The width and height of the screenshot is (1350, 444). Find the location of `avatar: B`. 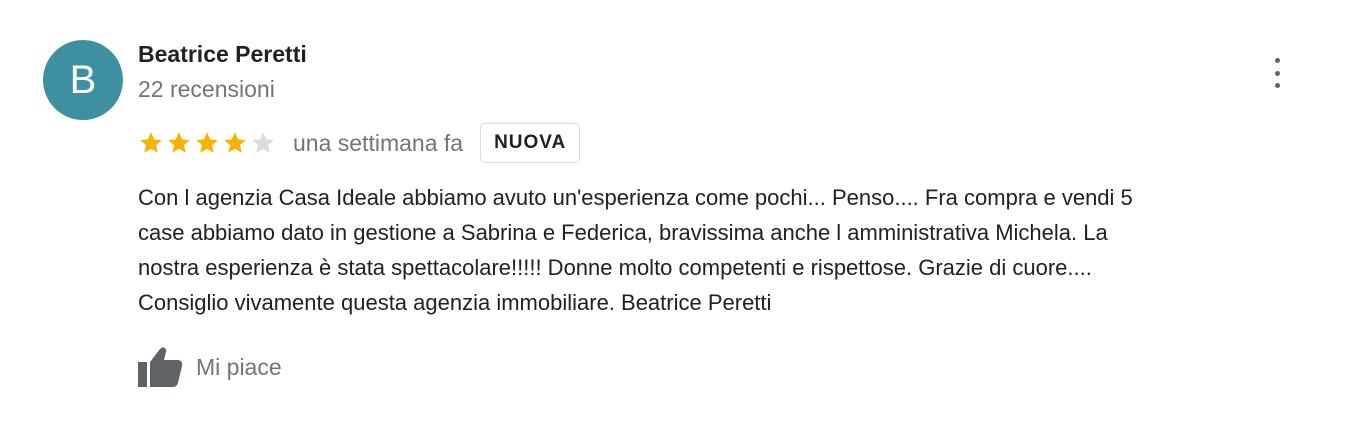

avatar: B is located at coordinates (83, 80).